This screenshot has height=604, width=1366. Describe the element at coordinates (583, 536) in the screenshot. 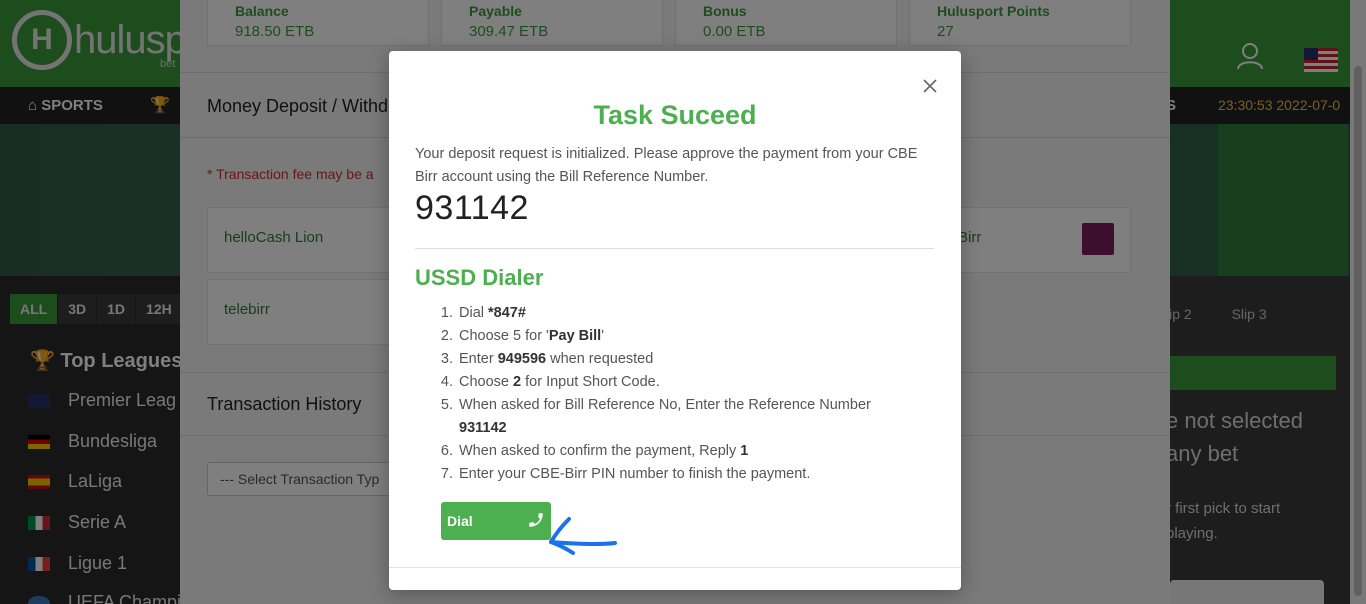

I see `blue-arrow-annotation` at that location.